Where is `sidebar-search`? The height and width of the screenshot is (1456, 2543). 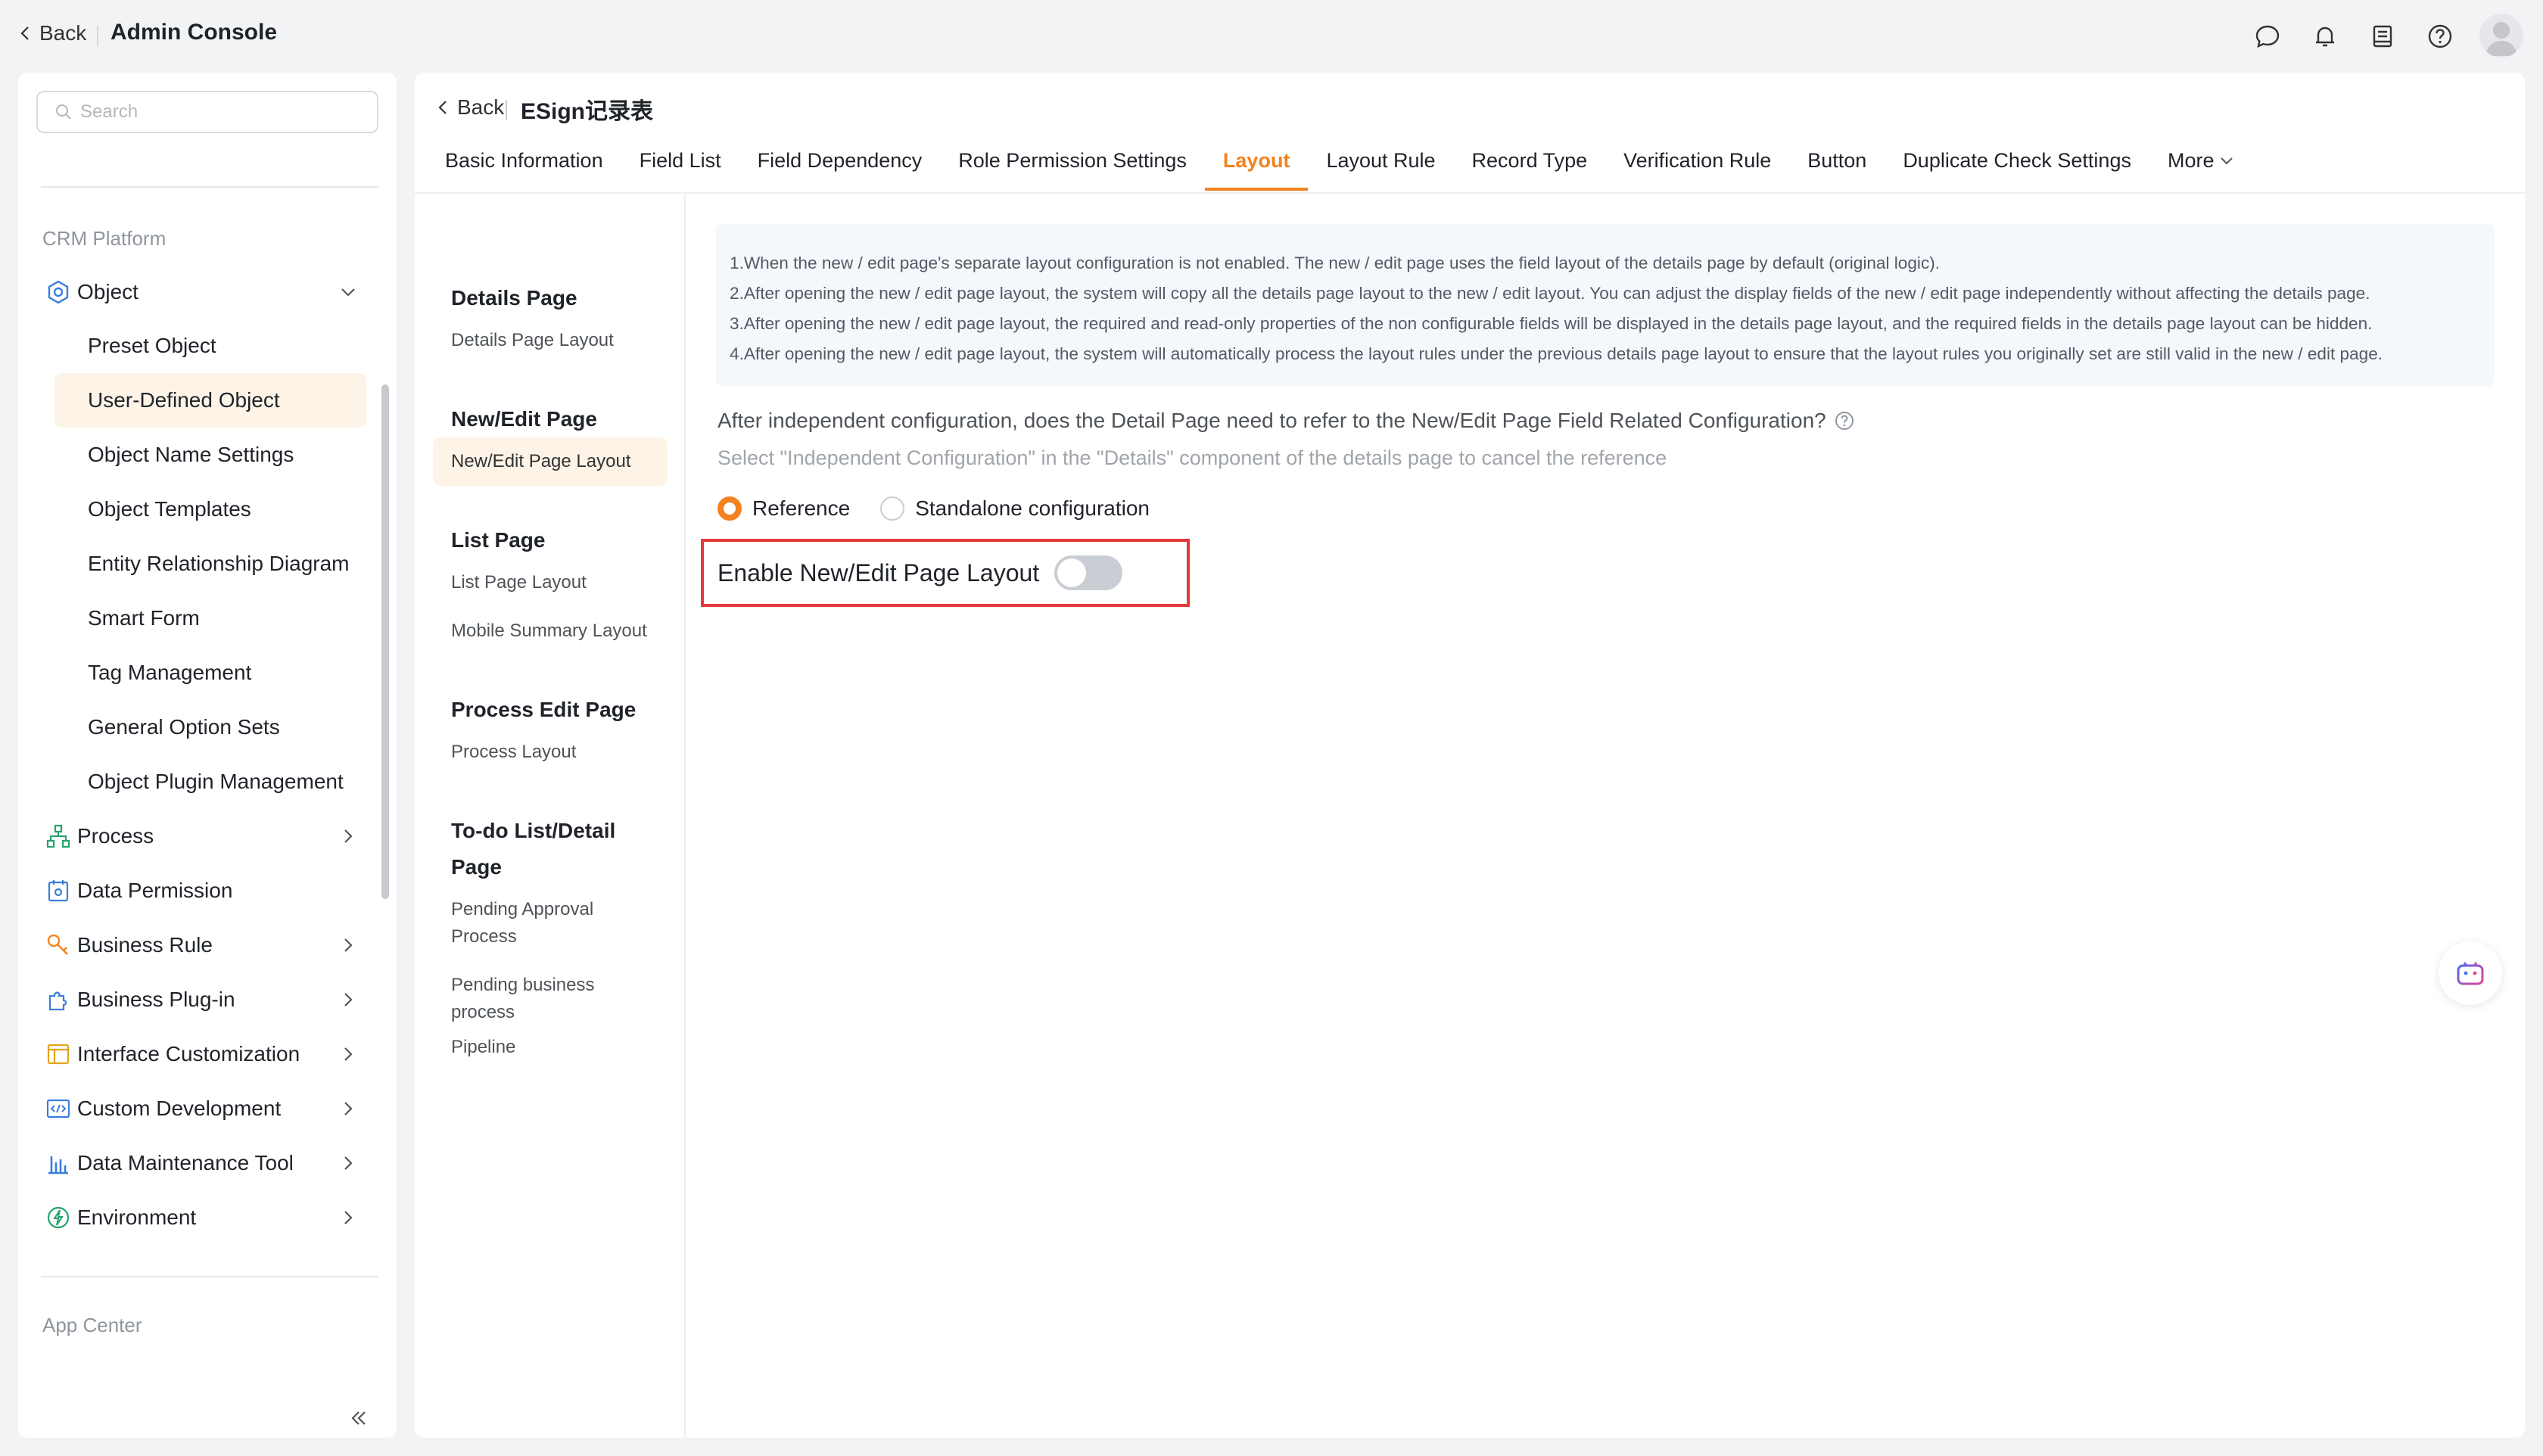 sidebar-search is located at coordinates (207, 112).